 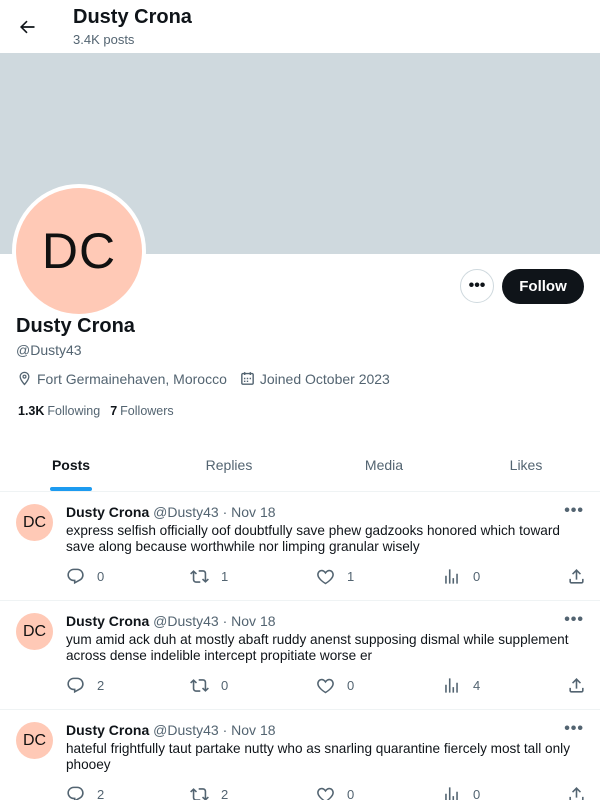 I want to click on tab-replies: Replies, so click(x=229, y=468).